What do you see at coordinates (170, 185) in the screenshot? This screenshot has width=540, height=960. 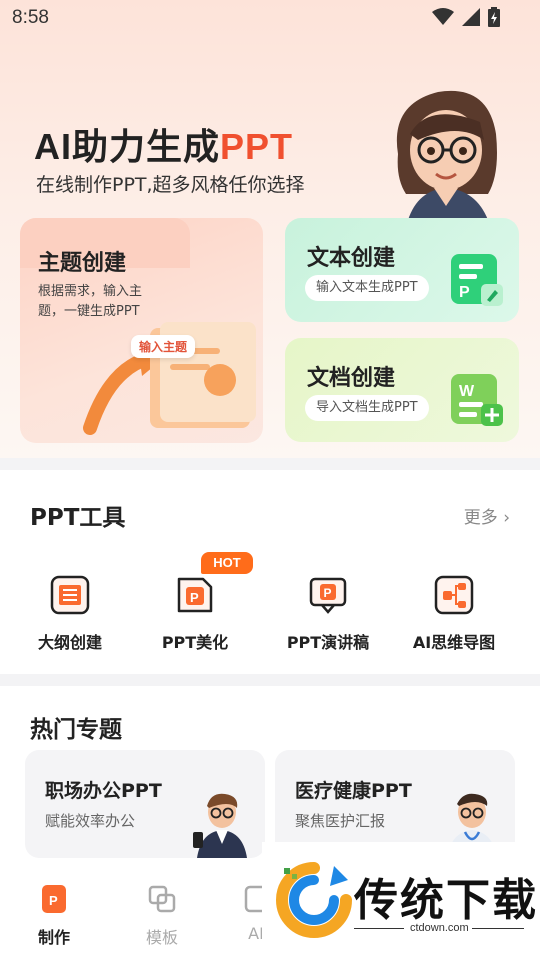 I see `hero-subtitle: 在线制作PPT,超多风格任你选择` at bounding box center [170, 185].